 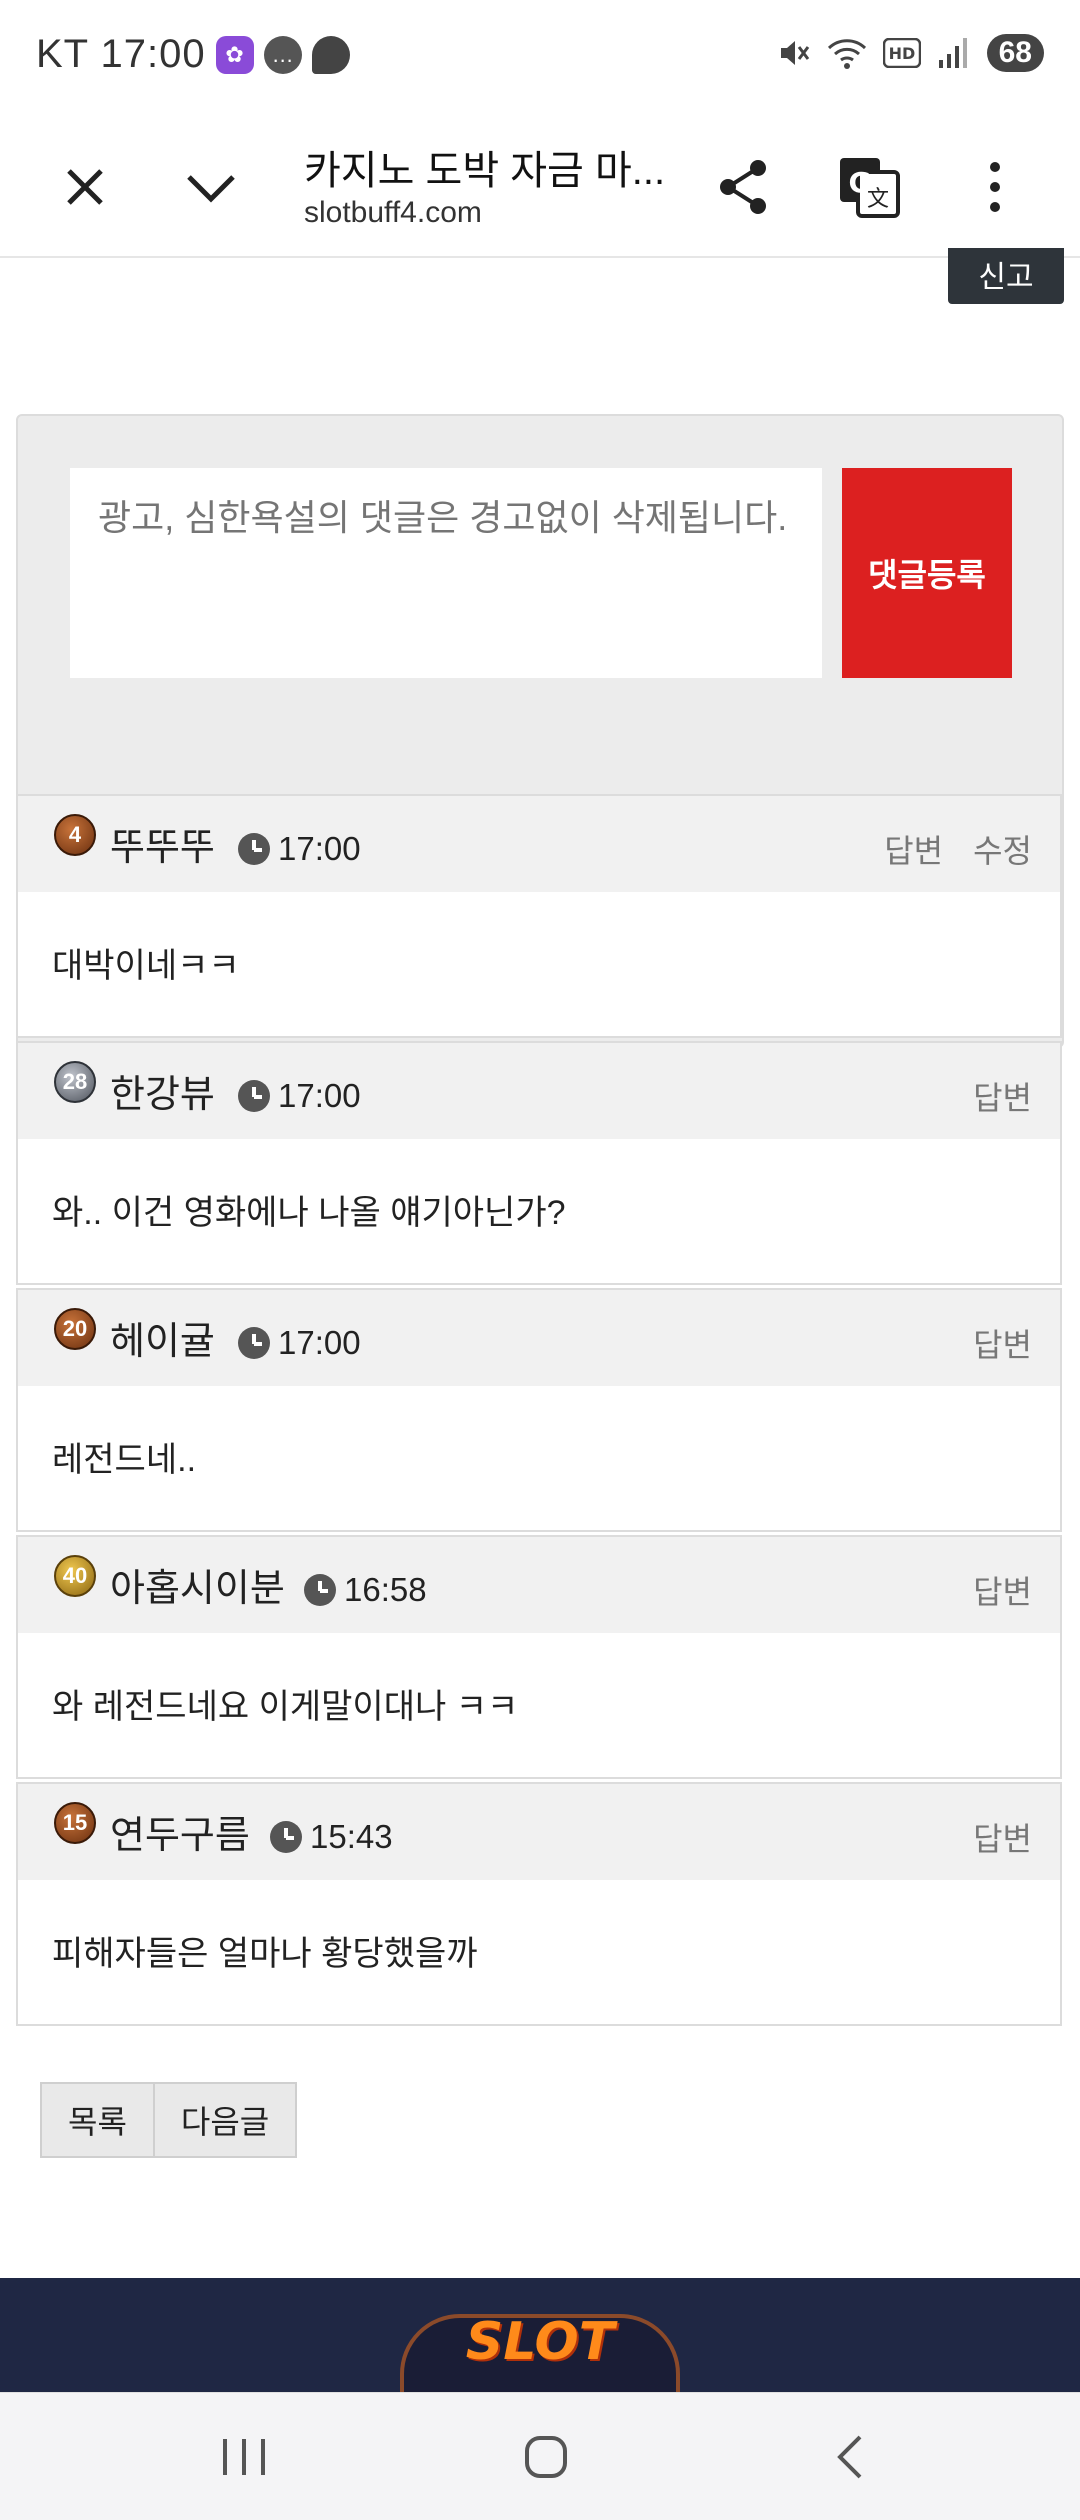 I want to click on comment-time: 16:58, so click(x=365, y=1590).